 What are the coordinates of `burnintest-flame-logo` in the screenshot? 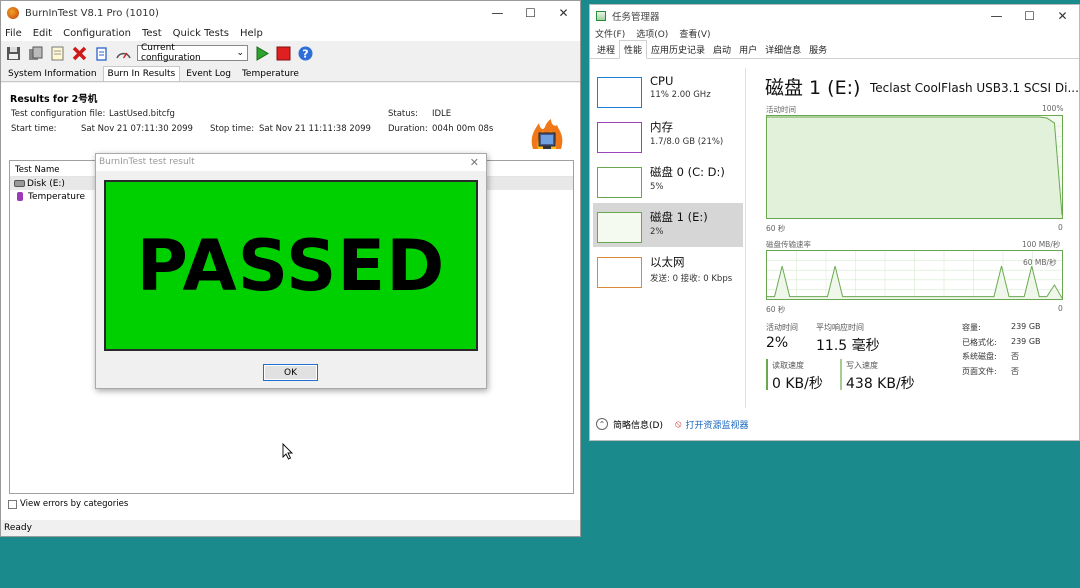 It's located at (547, 134).